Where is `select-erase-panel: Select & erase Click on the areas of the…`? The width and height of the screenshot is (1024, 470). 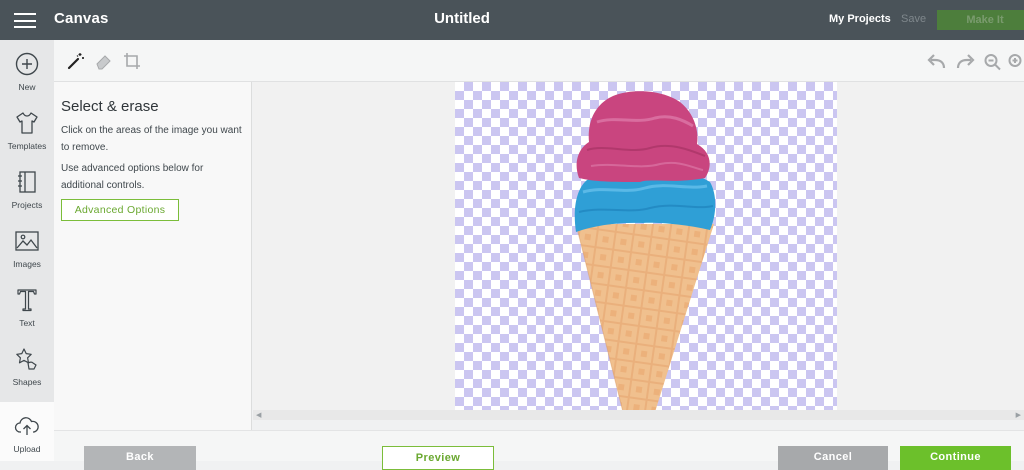
select-erase-panel: Select & erase Click on the areas of the… is located at coordinates (153, 256).